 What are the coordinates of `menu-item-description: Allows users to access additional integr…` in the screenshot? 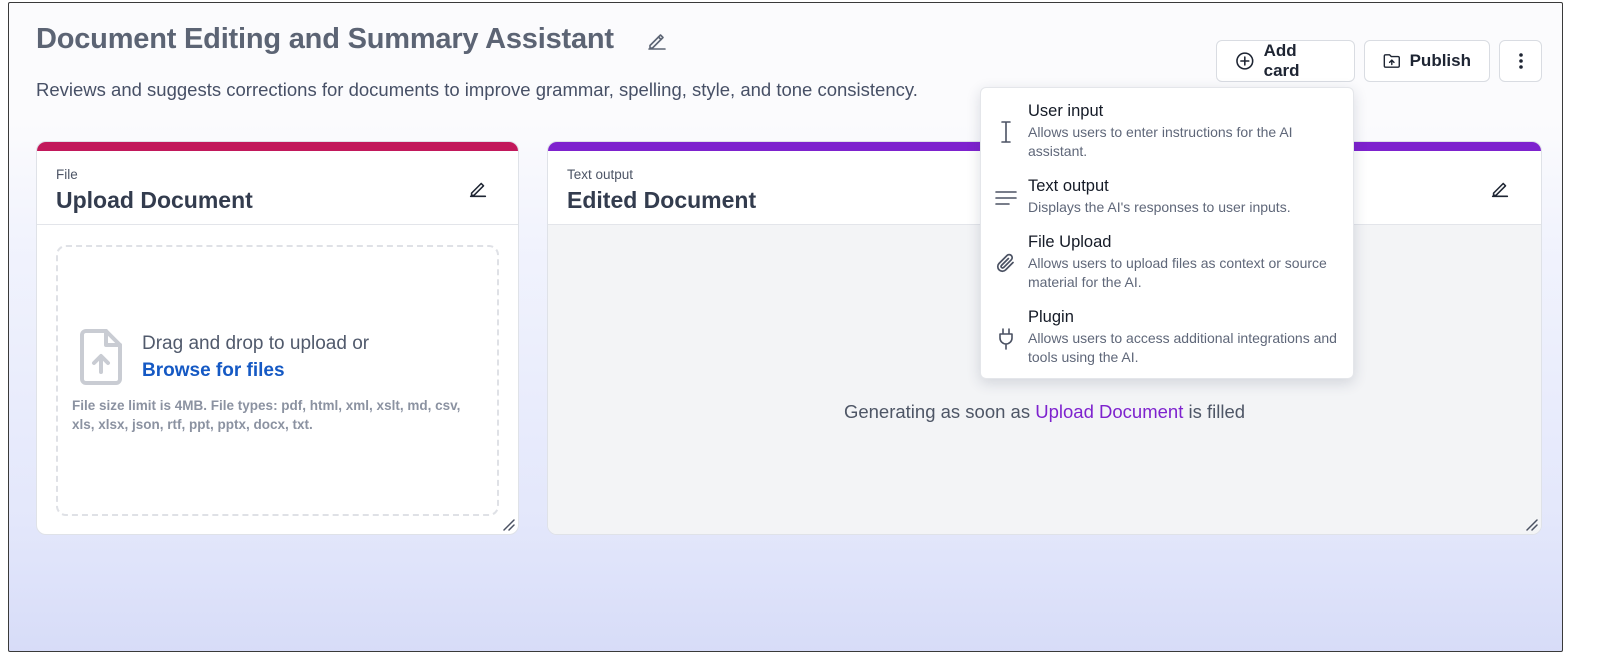 It's located at (1182, 347).